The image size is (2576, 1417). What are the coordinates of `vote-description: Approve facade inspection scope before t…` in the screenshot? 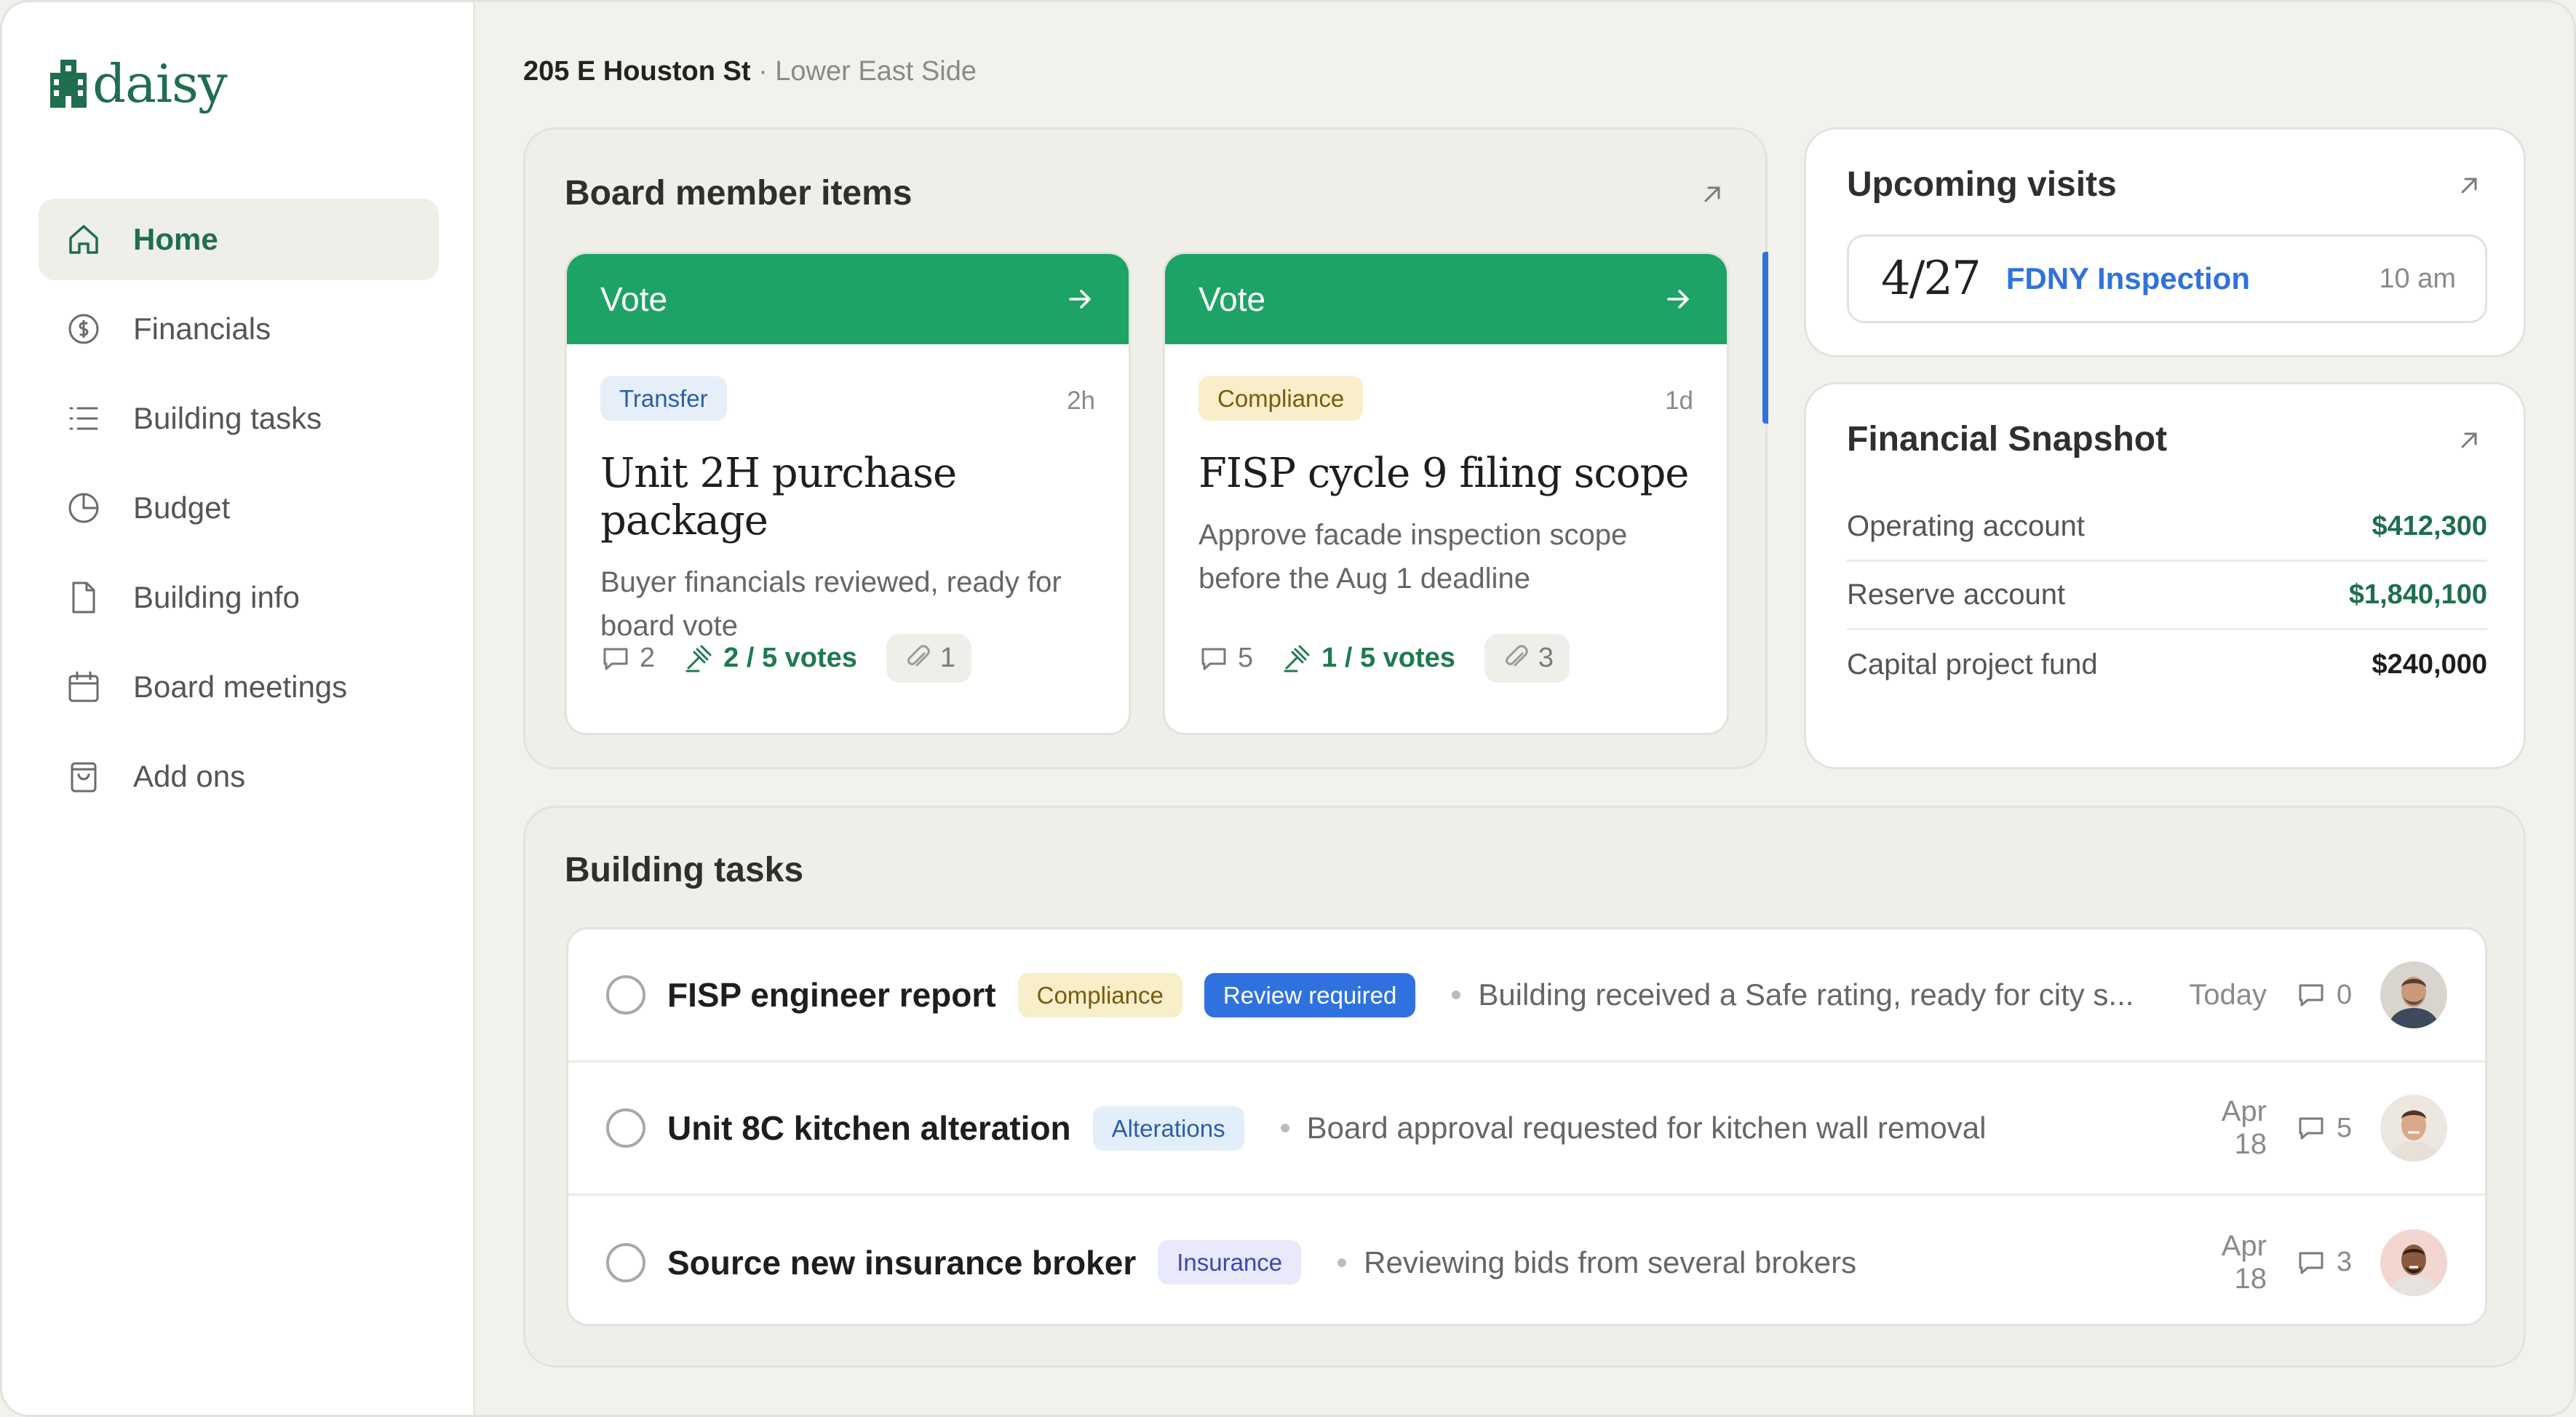 It's located at (1413, 557).